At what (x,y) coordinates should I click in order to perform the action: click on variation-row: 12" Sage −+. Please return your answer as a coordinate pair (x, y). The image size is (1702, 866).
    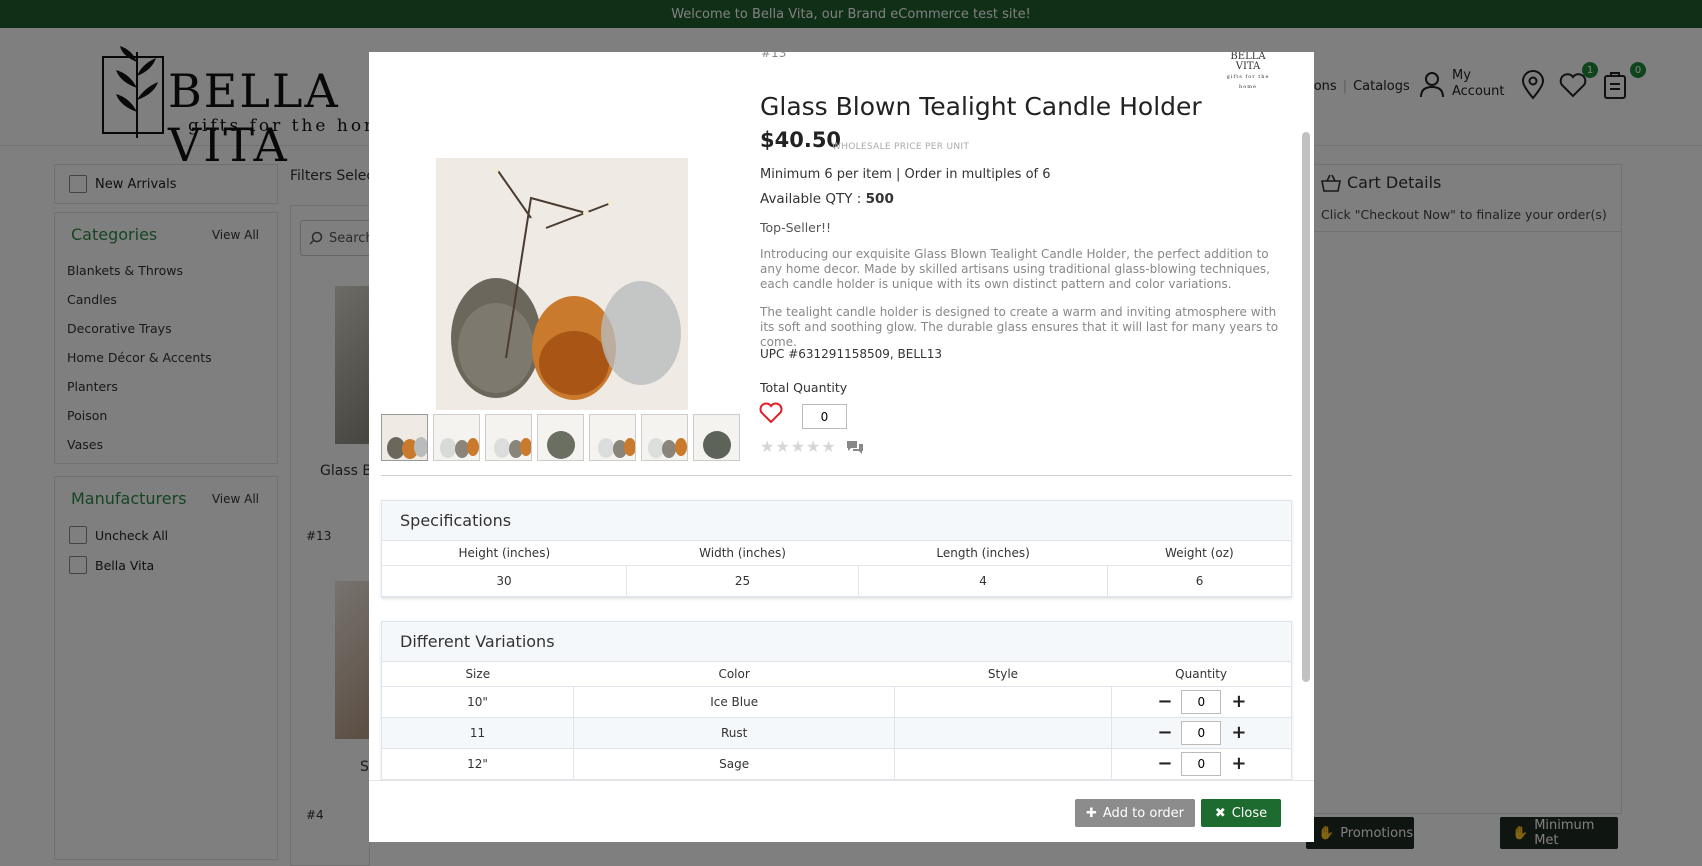
    Looking at the image, I should click on (836, 764).